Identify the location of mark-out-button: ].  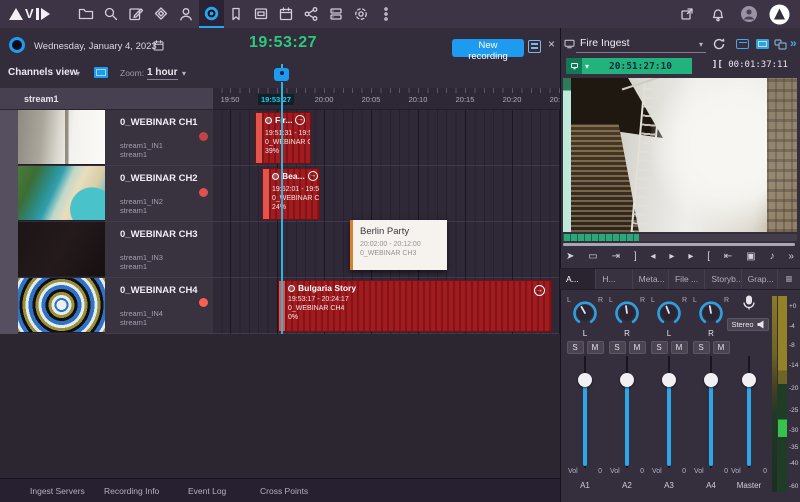
(635, 257).